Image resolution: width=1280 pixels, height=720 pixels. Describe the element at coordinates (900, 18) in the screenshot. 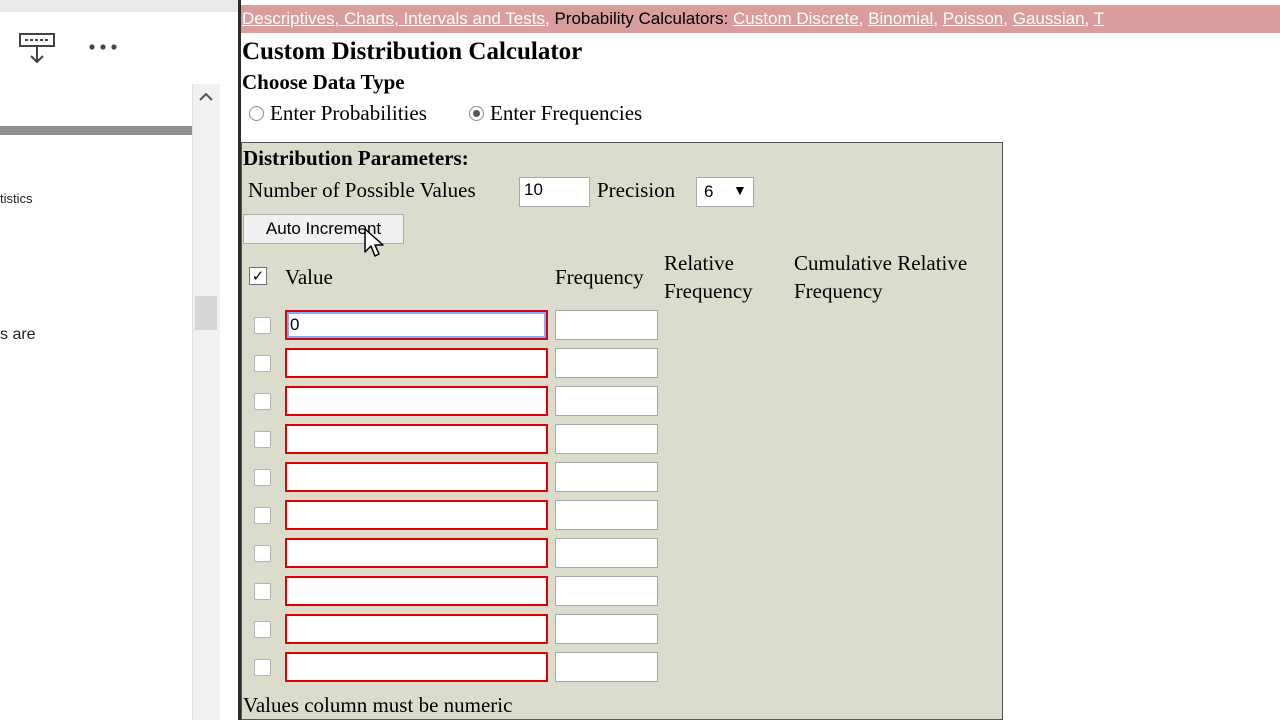

I see `nav-link-binomial: Binomial` at that location.